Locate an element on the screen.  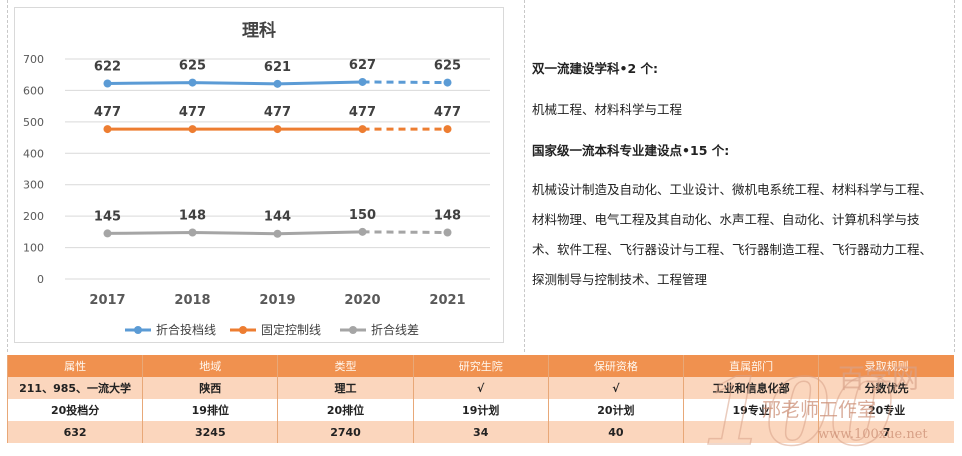
y-tick-label: 500 is located at coordinates (33, 122).